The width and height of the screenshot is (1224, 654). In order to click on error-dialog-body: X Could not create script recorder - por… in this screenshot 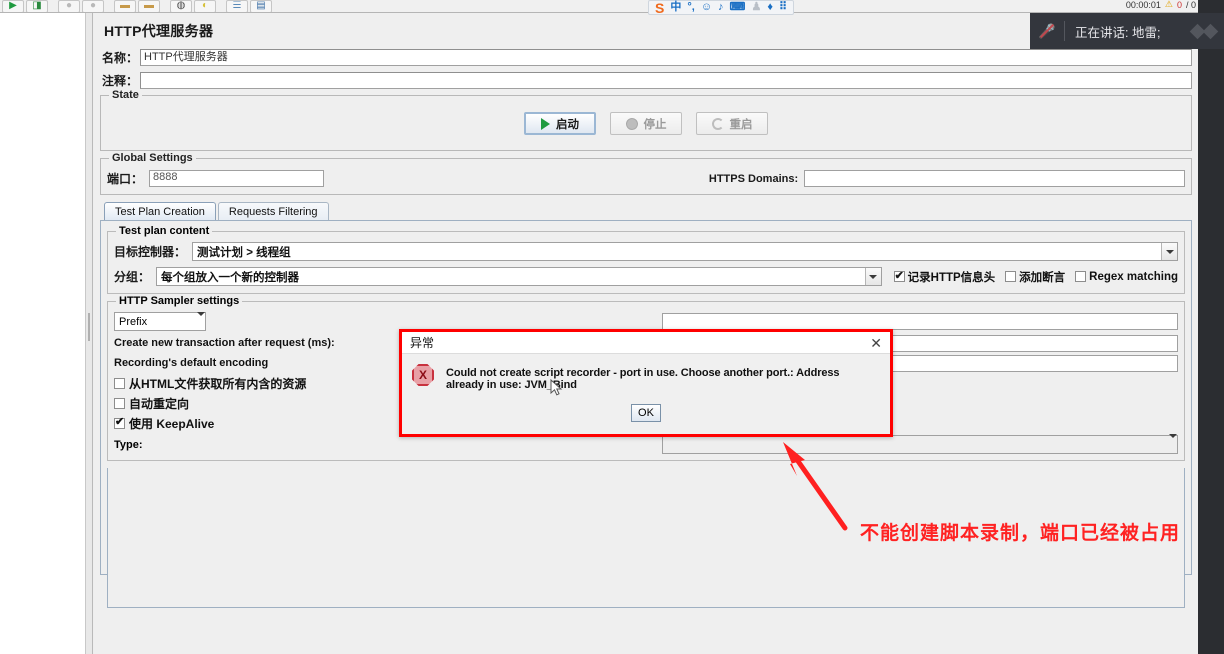, I will do `click(646, 372)`.